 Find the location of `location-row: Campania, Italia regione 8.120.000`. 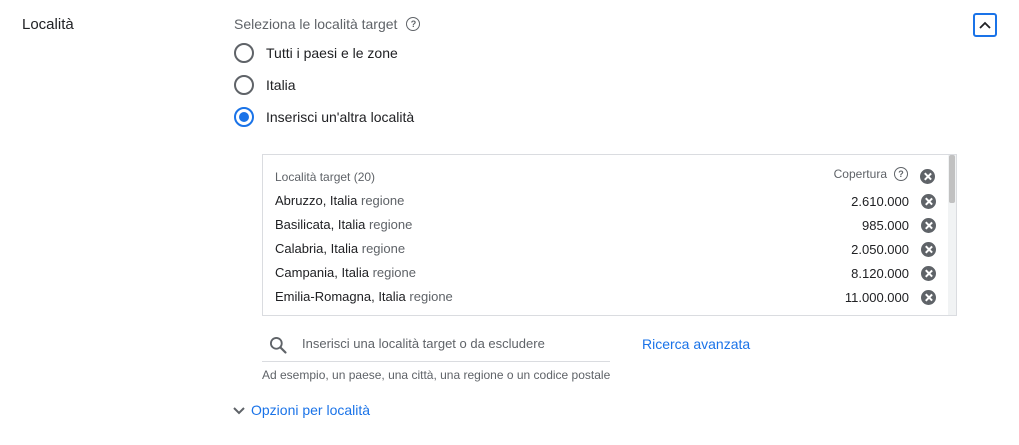

location-row: Campania, Italia regione 8.120.000 is located at coordinates (610, 273).